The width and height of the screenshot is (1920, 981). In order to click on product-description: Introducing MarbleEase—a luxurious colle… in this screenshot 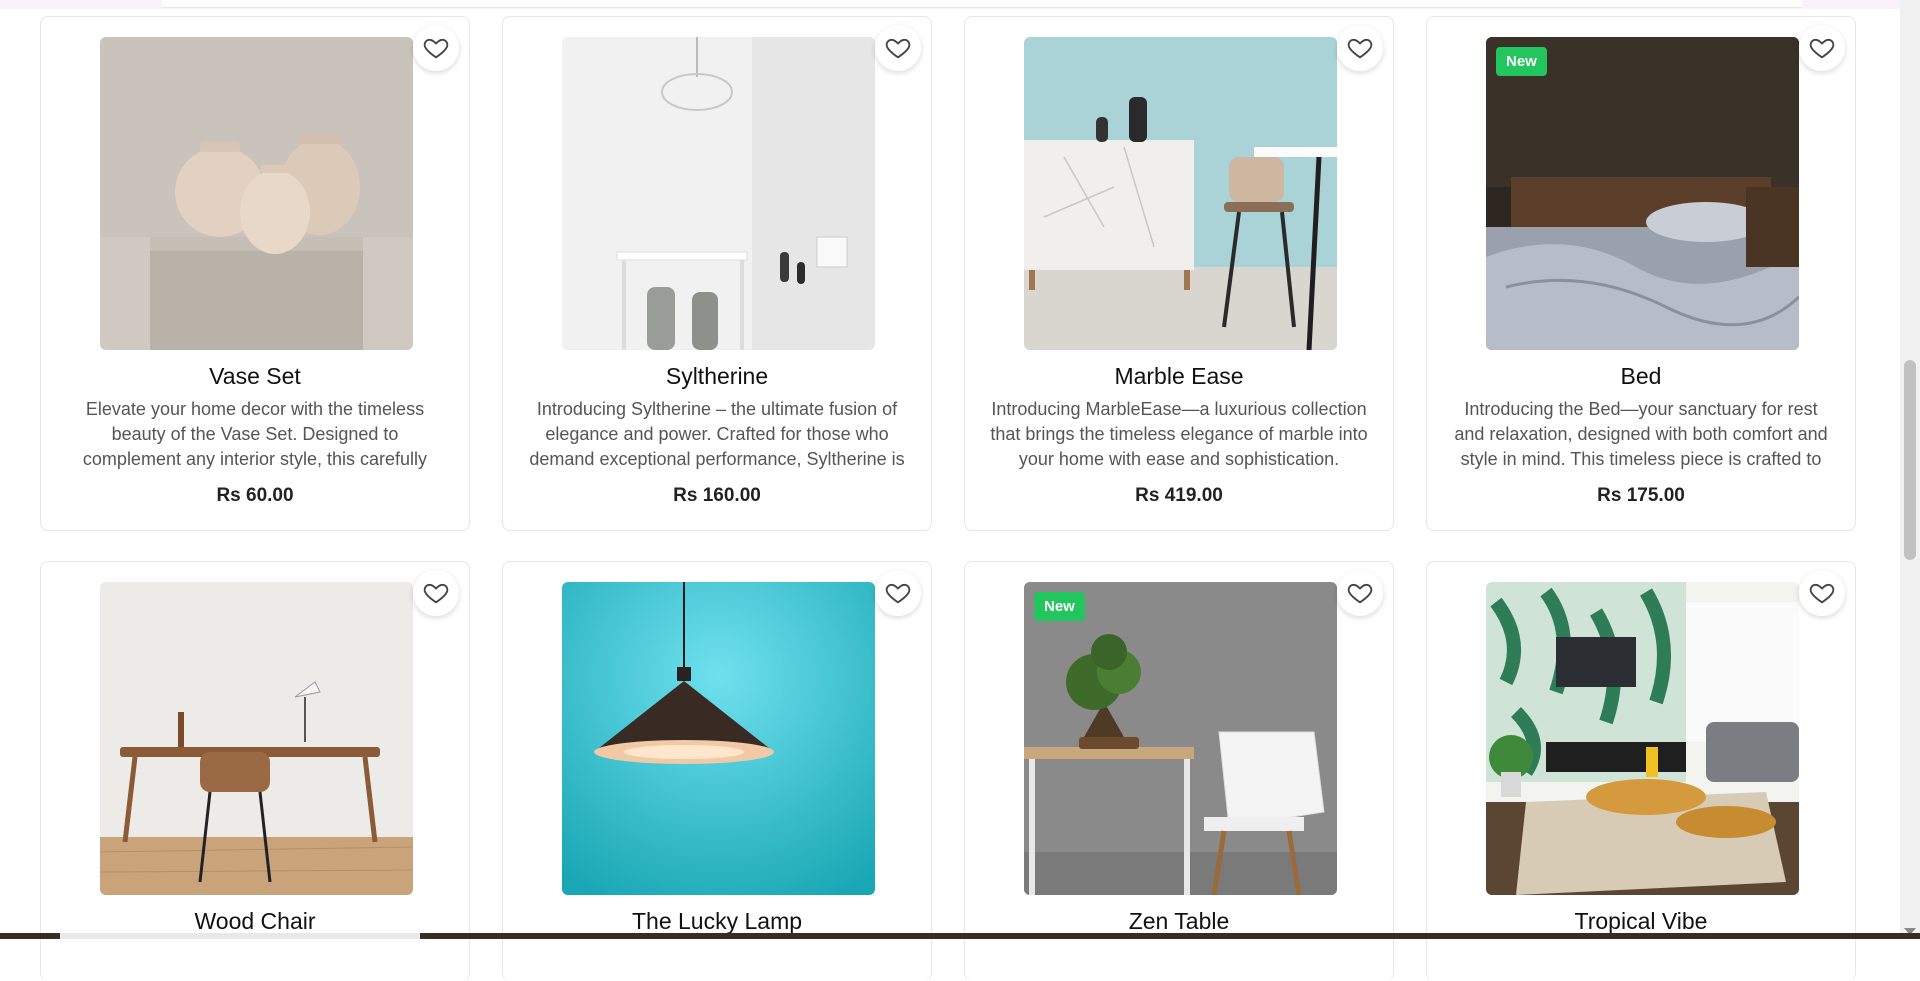, I will do `click(1179, 434)`.